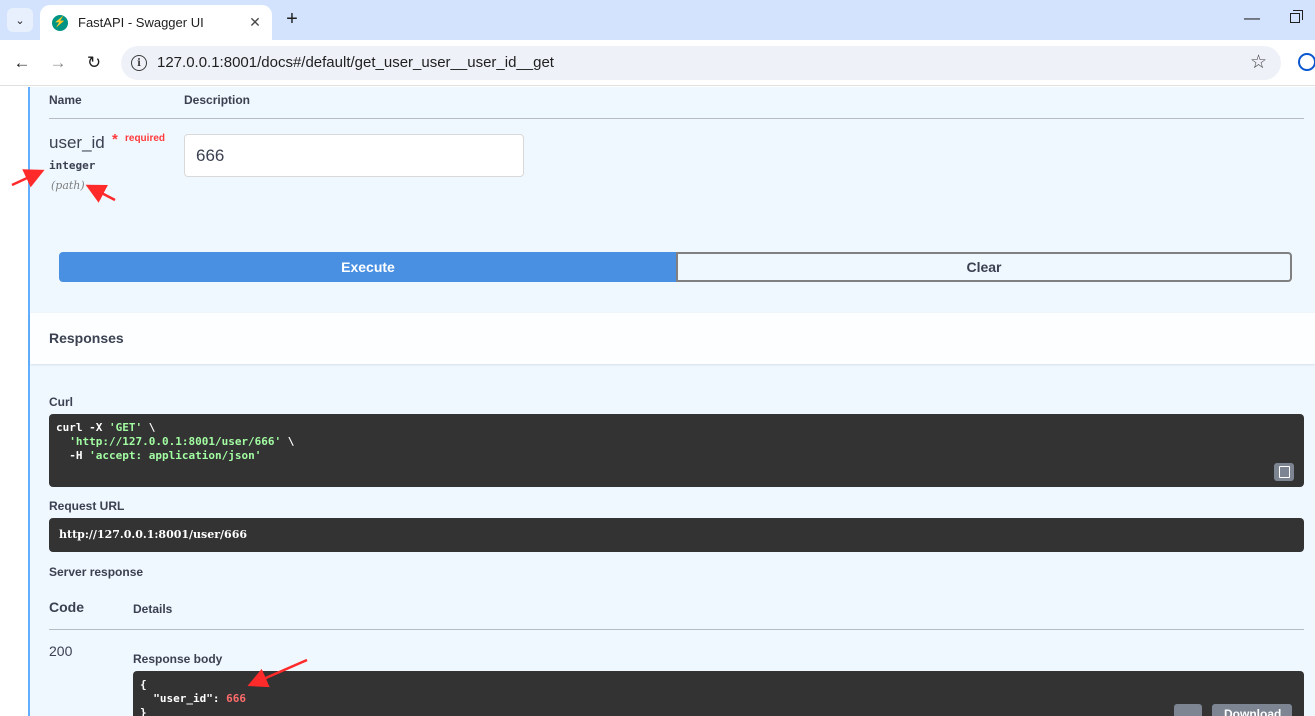 This screenshot has height=716, width=1315. I want to click on code-header: Code, so click(66, 607).